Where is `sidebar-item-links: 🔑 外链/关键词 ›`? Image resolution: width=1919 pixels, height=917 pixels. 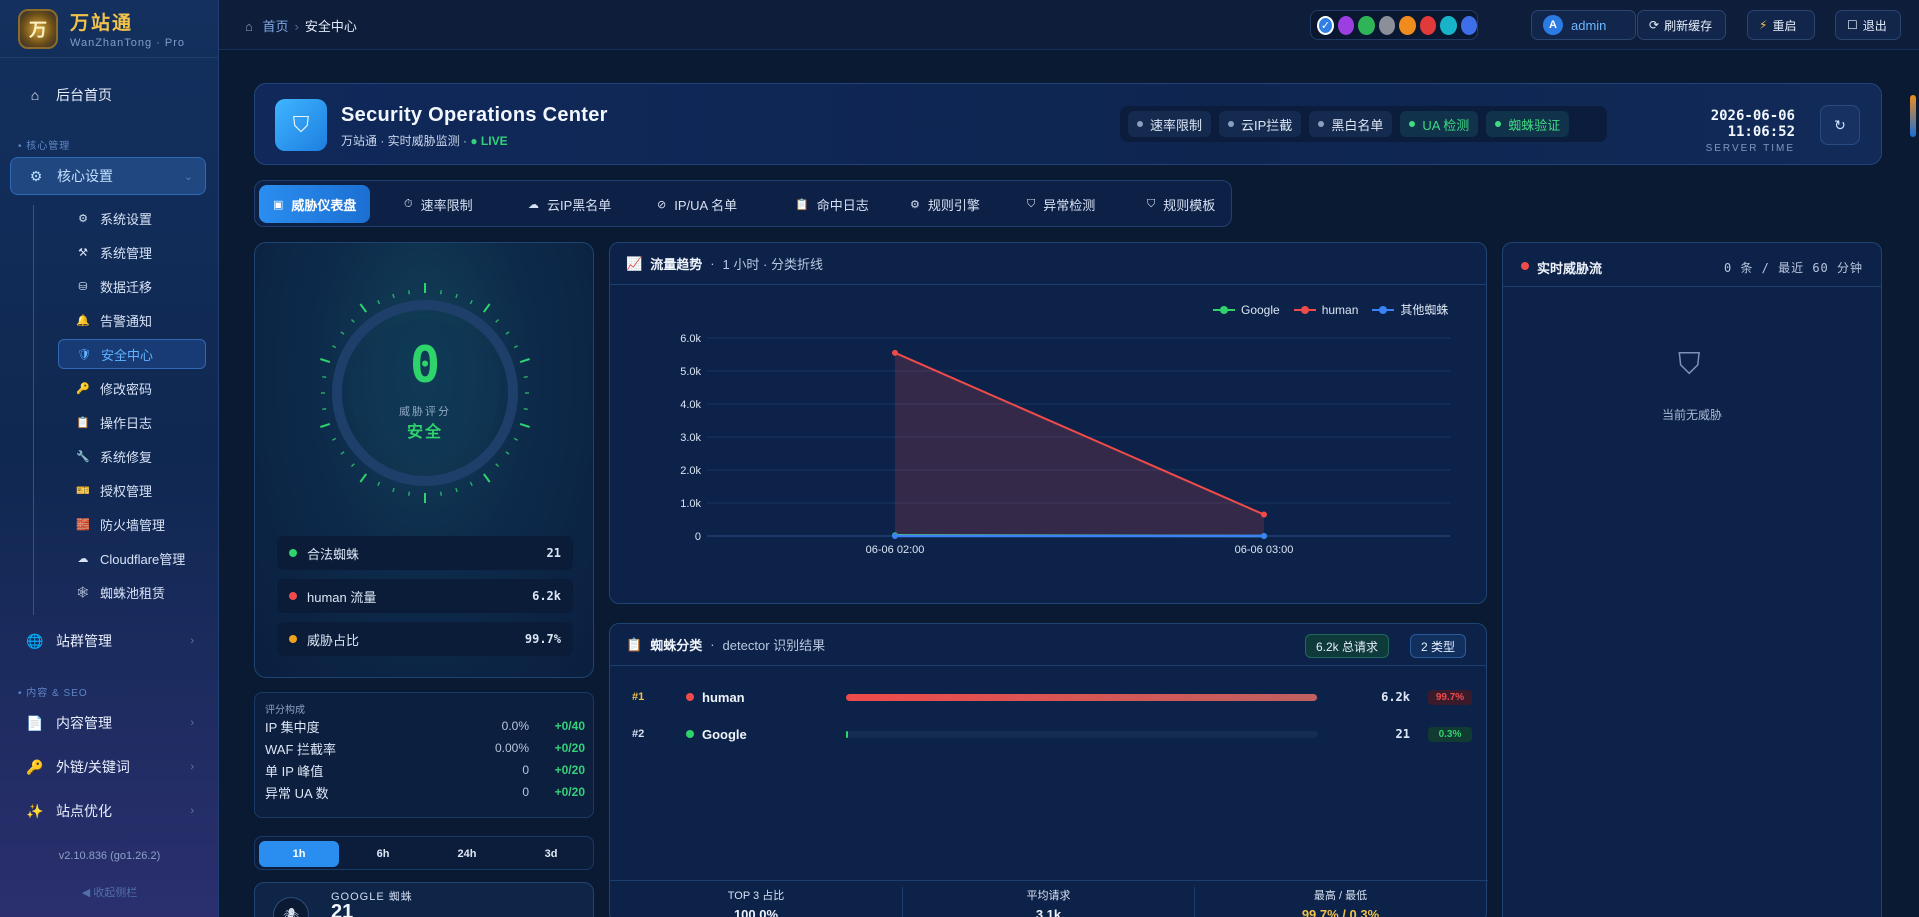
sidebar-item-links: 🔑 外链/关键词 › is located at coordinates (108, 767).